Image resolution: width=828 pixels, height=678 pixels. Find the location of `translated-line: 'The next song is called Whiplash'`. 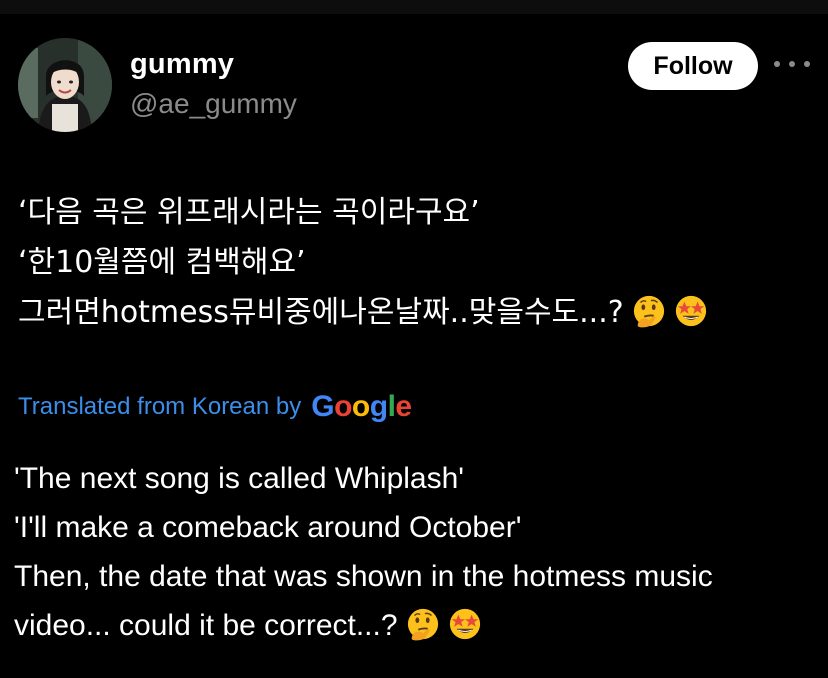

translated-line: 'The next song is called Whiplash' is located at coordinates (239, 478).